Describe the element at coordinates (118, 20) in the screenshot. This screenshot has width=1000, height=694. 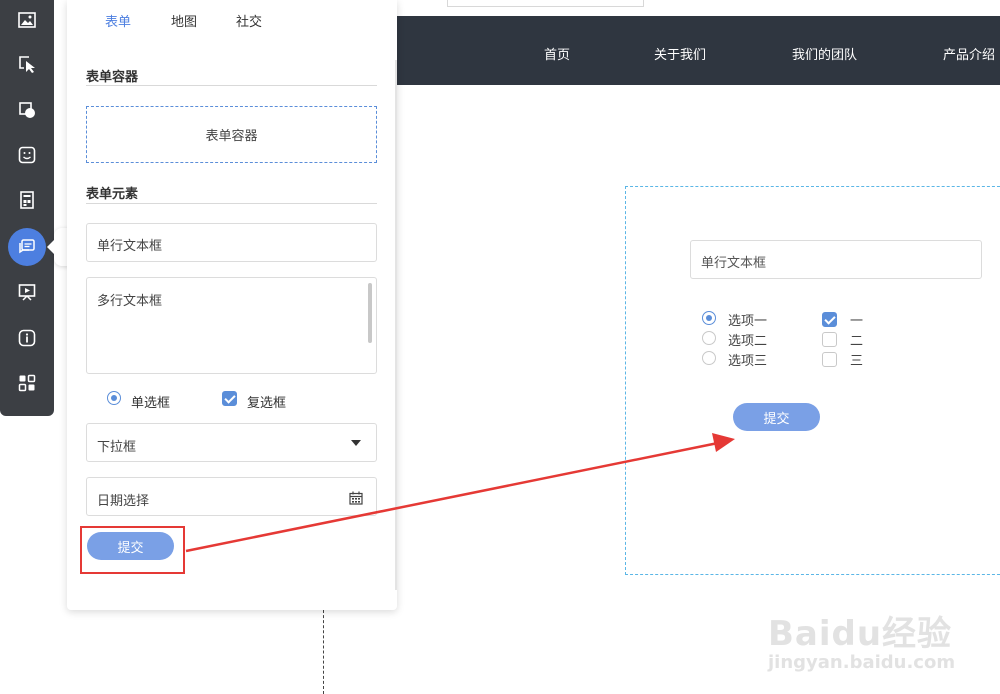
I see `tab-form: 表单` at that location.